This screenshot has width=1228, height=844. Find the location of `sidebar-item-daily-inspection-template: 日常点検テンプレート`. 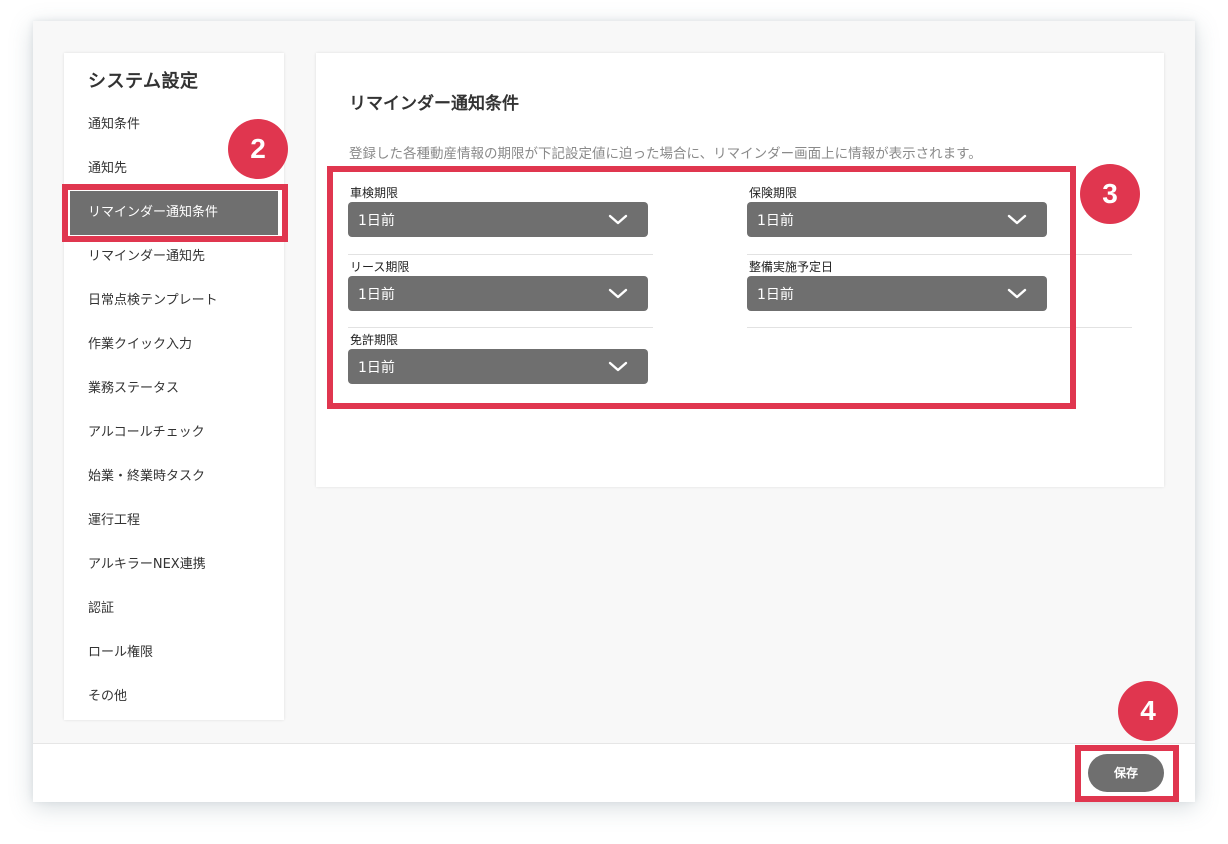

sidebar-item-daily-inspection-template: 日常点検テンプレート is located at coordinates (174, 301).